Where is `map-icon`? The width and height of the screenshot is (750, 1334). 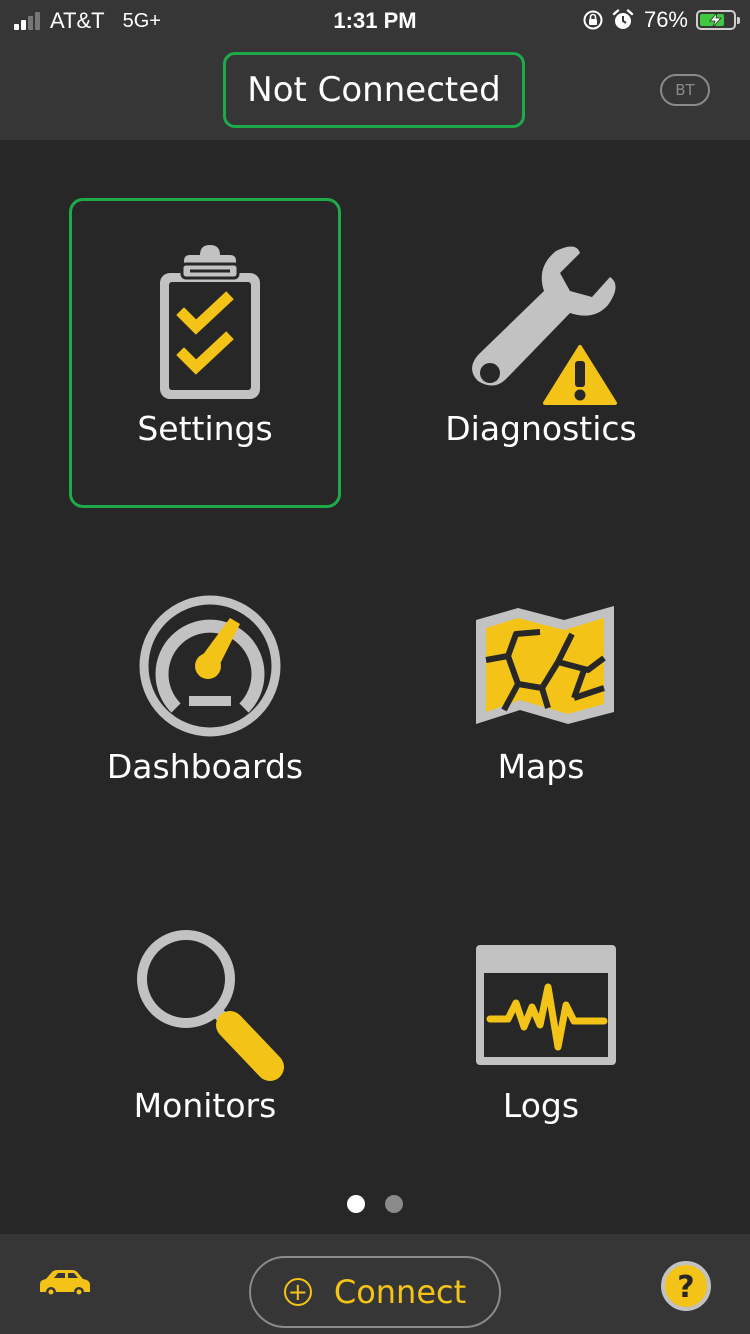 map-icon is located at coordinates (545, 665).